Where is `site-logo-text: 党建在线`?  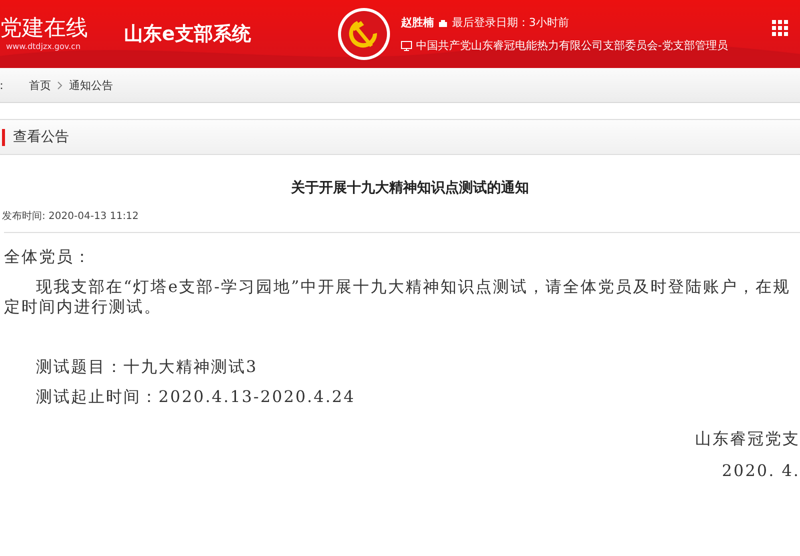 site-logo-text: 党建在线 is located at coordinates (50, 29).